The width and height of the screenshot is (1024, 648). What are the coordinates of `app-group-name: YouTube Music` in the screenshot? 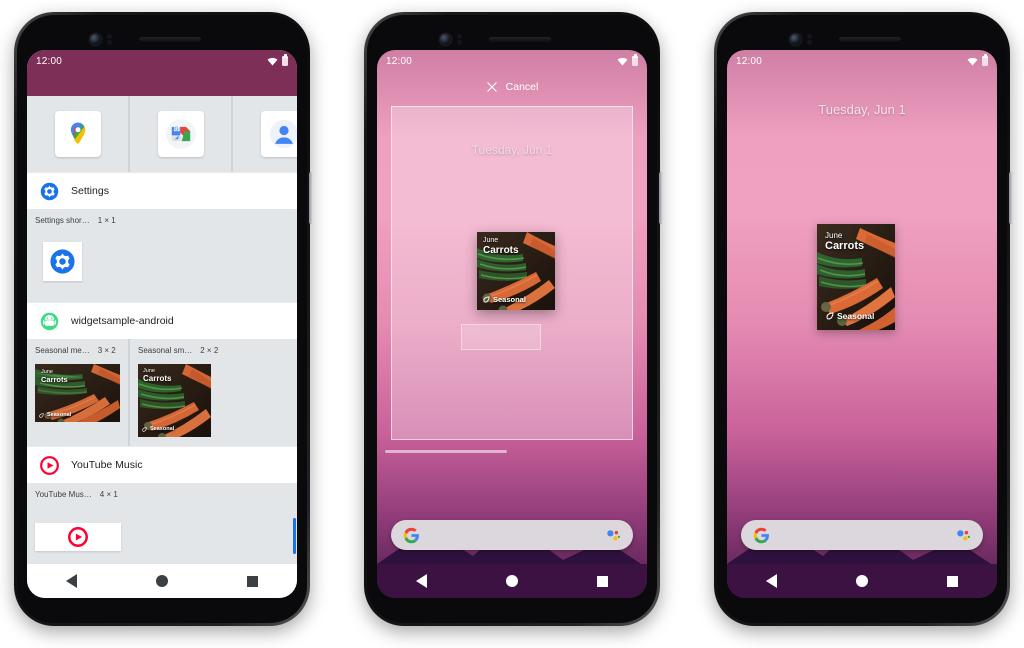 It's located at (107, 465).